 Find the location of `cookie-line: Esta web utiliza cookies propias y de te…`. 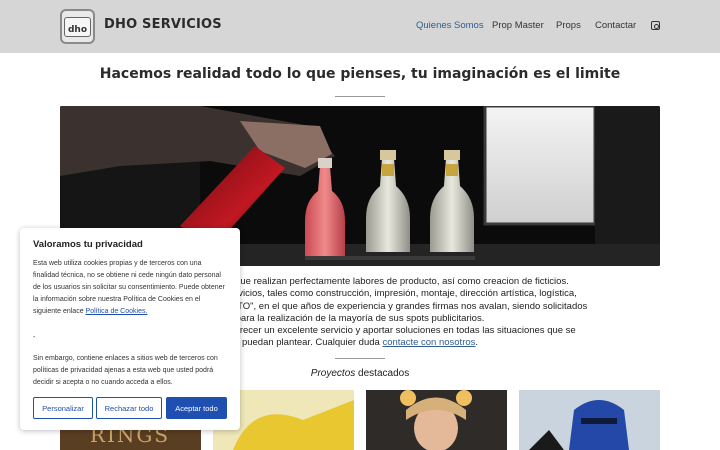

cookie-line: Esta web utiliza cookies propias y de te… is located at coordinates (117, 263).